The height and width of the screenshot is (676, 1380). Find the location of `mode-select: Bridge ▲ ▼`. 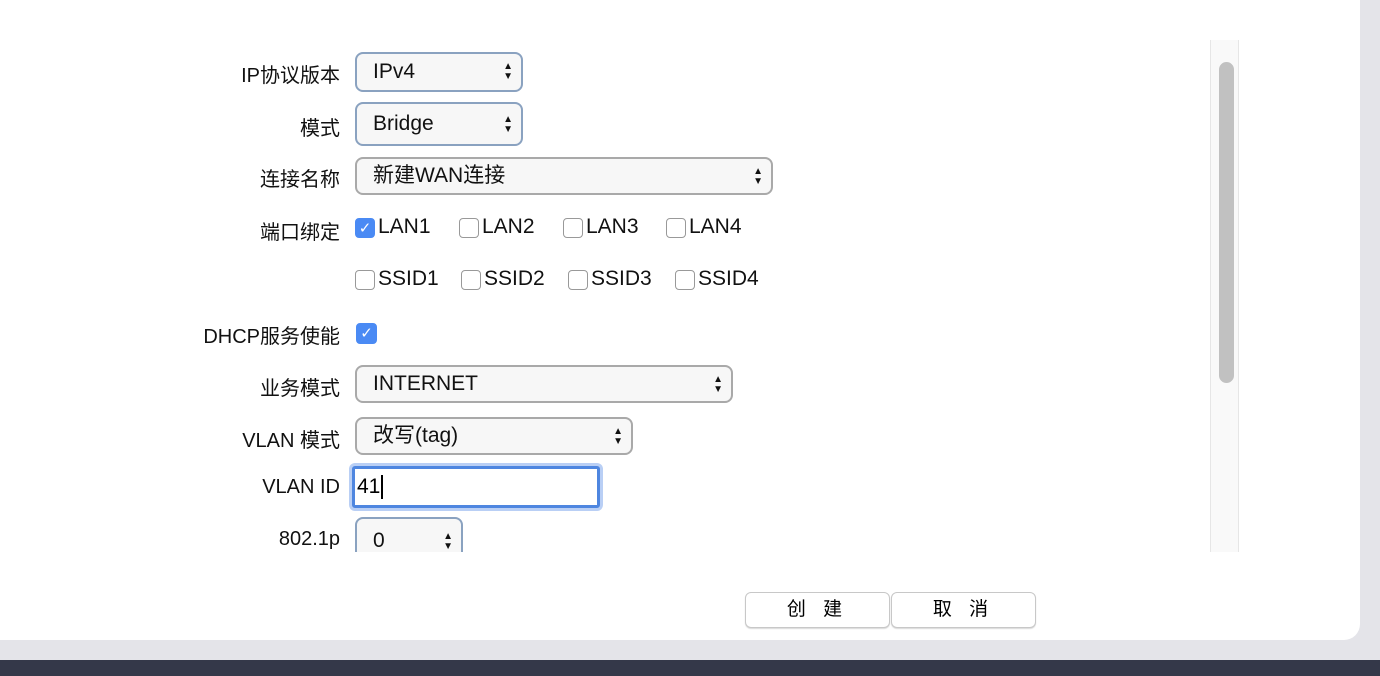

mode-select: Bridge ▲ ▼ is located at coordinates (439, 124).